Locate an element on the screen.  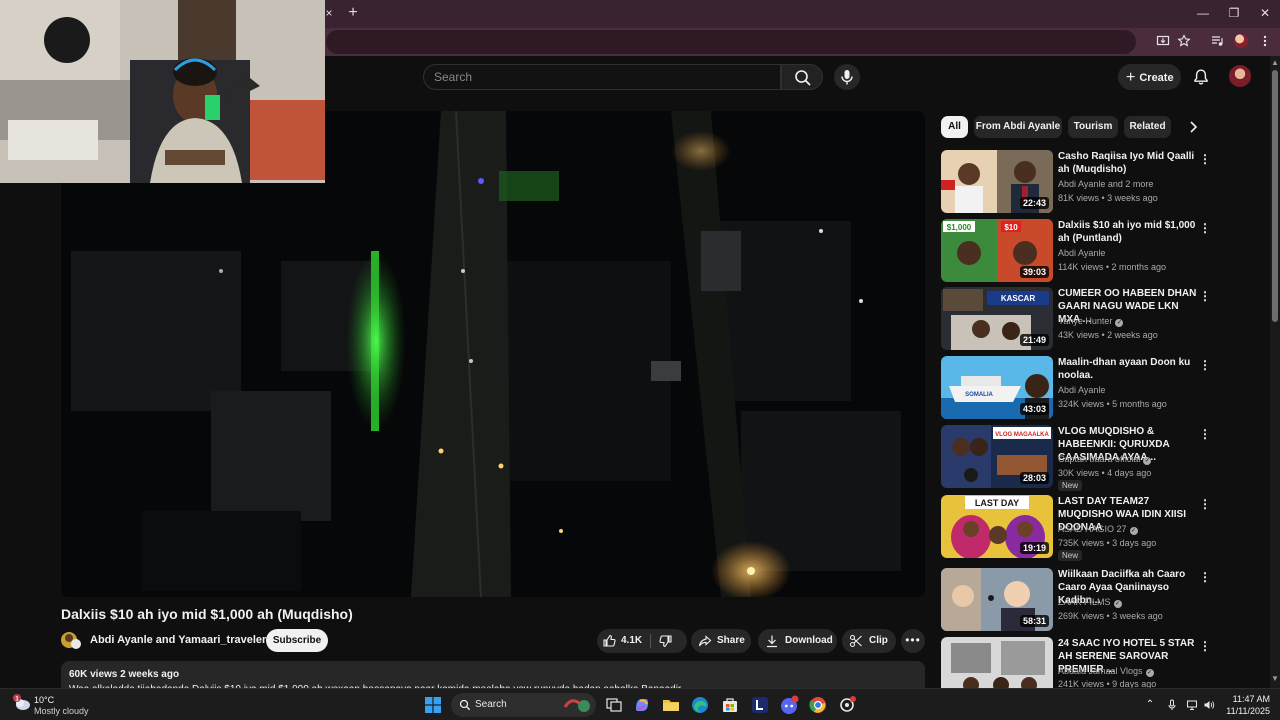
tray-overflow-chevron-icon: ⌃ is located at coordinates (1150, 705).